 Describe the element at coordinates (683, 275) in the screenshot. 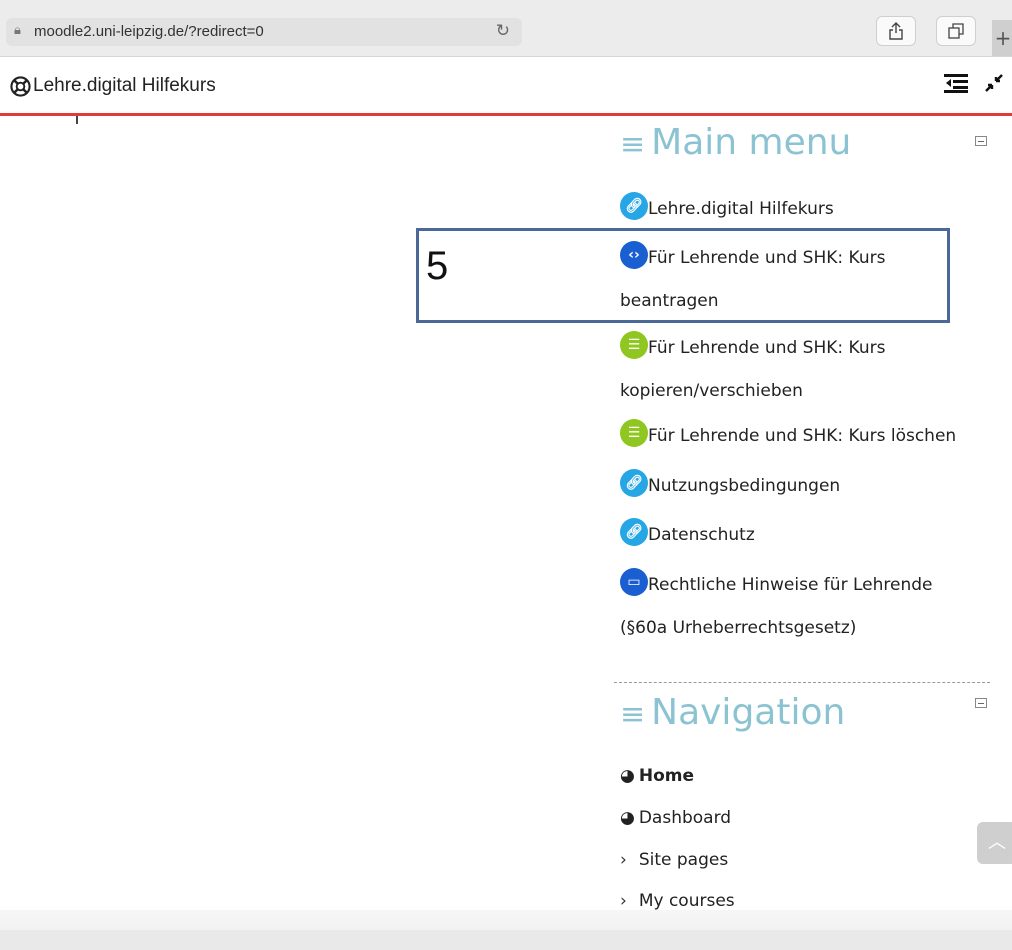

I see `highlight-box` at that location.